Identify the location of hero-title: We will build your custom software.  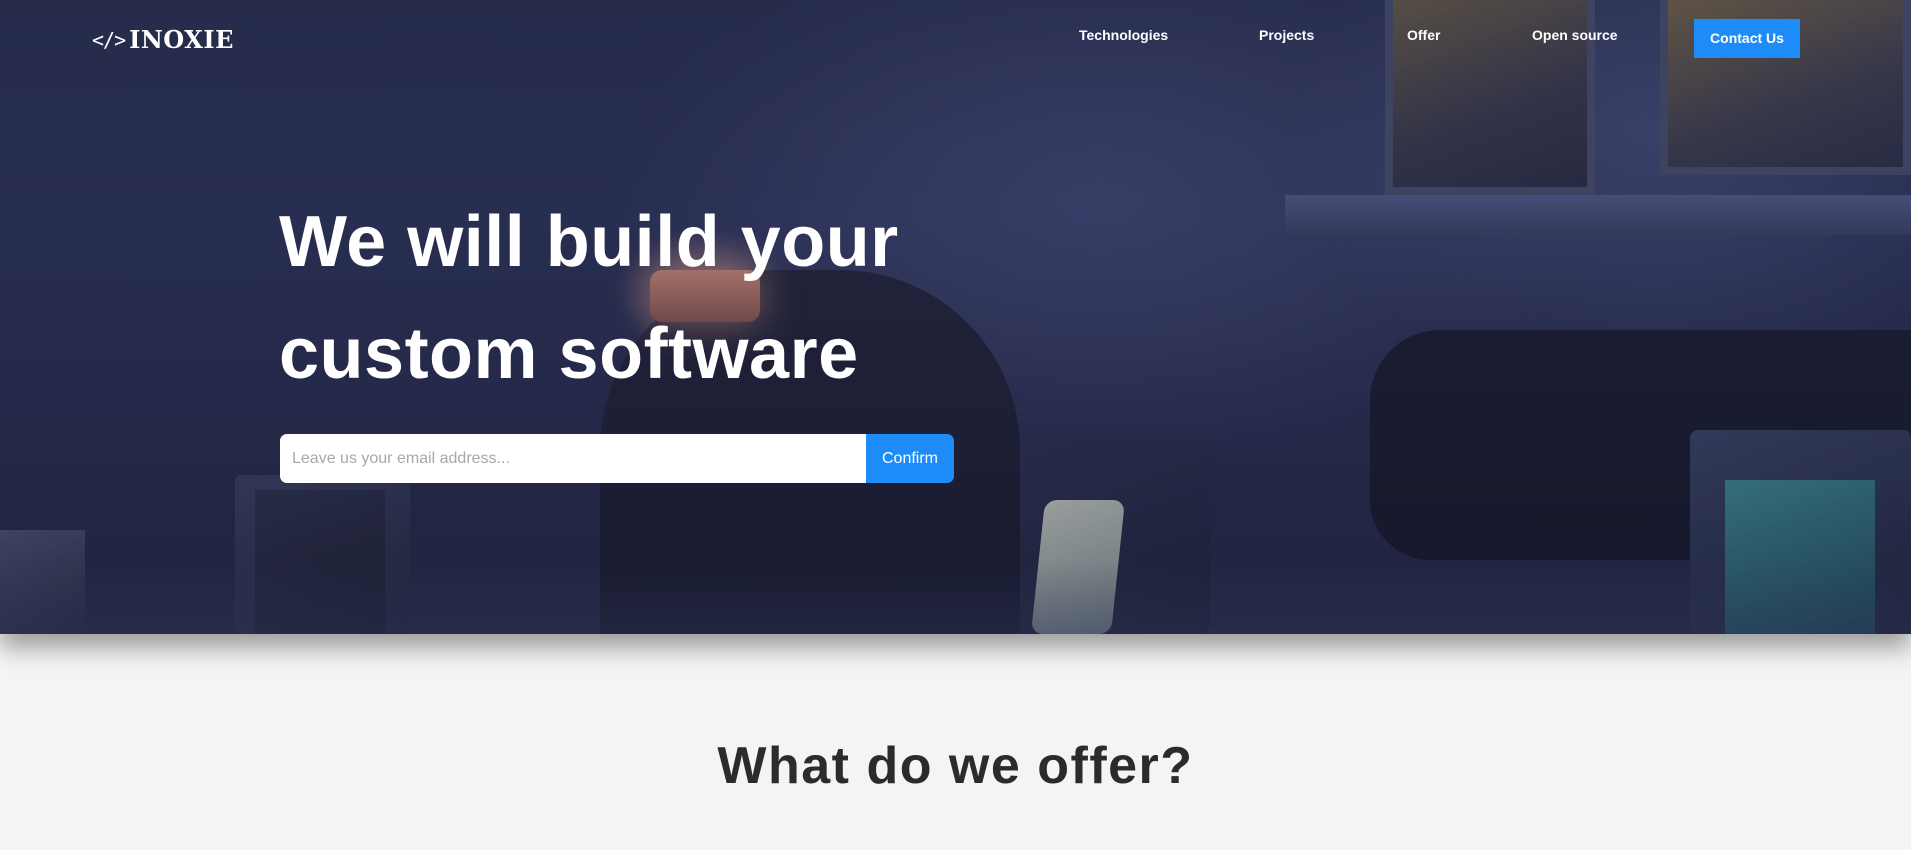
(659, 298).